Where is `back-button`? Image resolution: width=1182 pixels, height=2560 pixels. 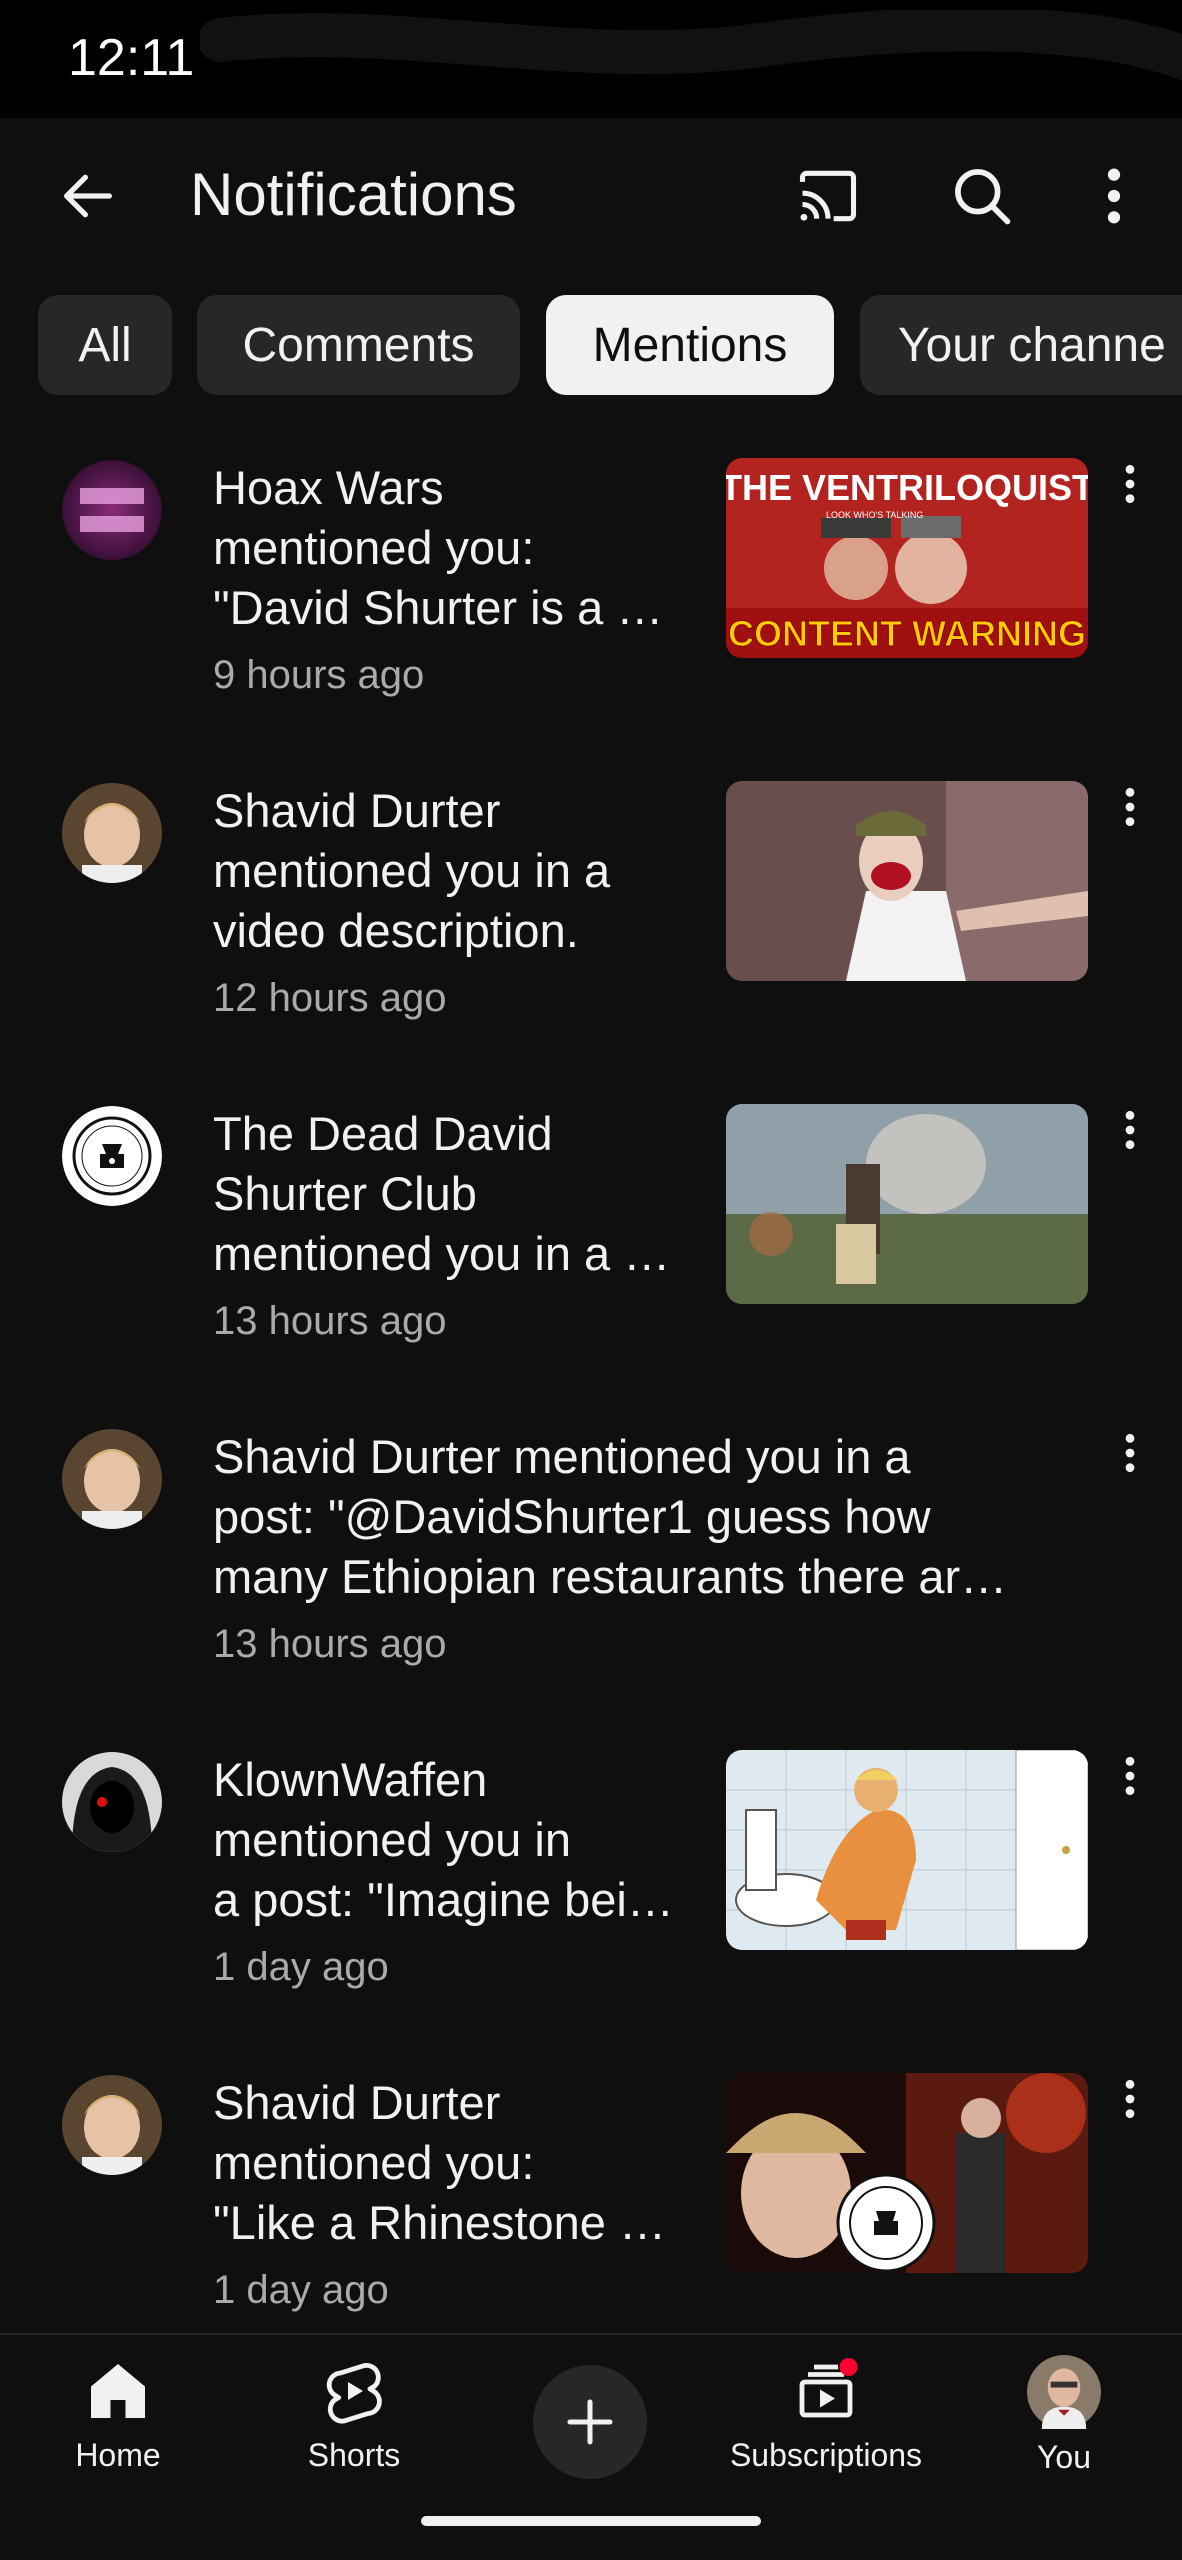 back-button is located at coordinates (88, 196).